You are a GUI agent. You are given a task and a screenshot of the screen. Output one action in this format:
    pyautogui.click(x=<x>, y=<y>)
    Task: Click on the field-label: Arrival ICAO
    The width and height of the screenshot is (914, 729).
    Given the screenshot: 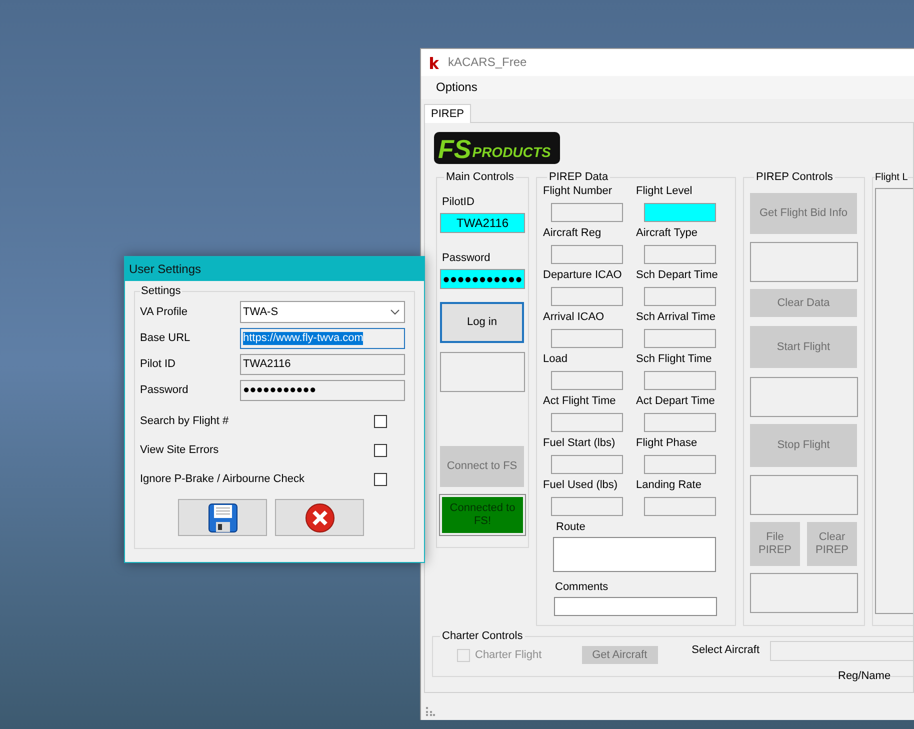 What is the action you would take?
    pyautogui.click(x=574, y=317)
    